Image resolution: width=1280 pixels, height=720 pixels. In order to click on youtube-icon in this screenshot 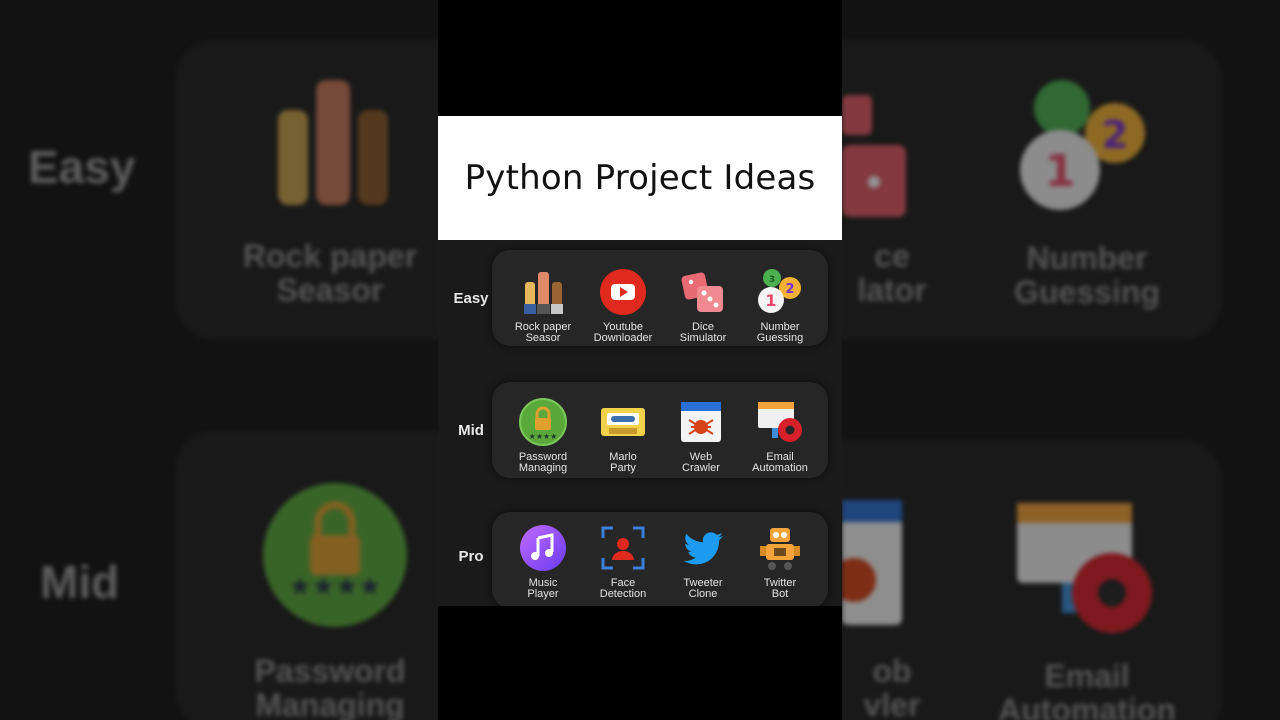, I will do `click(623, 292)`.